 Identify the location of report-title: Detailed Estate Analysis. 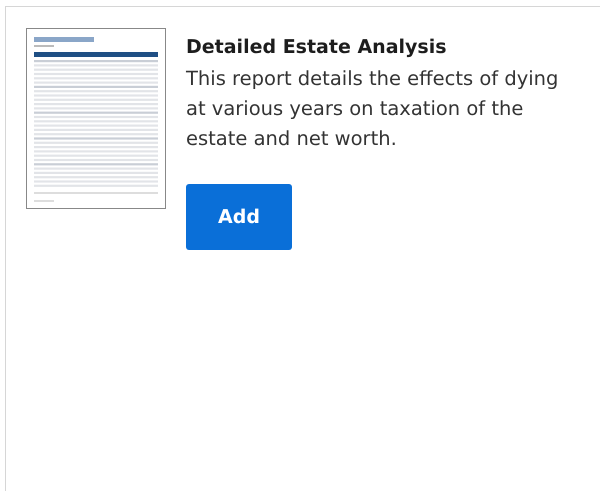
(316, 47).